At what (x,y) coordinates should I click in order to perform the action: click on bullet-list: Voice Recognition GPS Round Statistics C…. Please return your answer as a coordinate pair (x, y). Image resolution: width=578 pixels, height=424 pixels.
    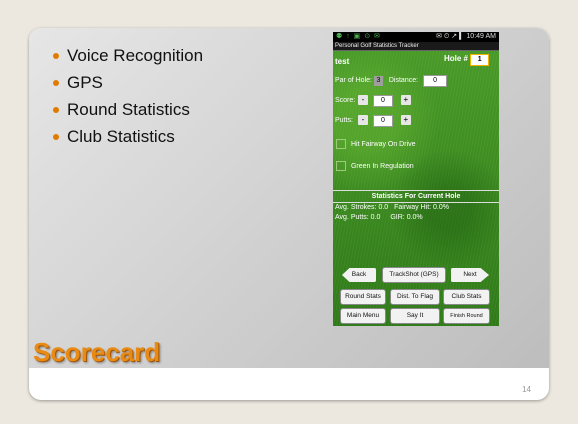
    Looking at the image, I should click on (127, 96).